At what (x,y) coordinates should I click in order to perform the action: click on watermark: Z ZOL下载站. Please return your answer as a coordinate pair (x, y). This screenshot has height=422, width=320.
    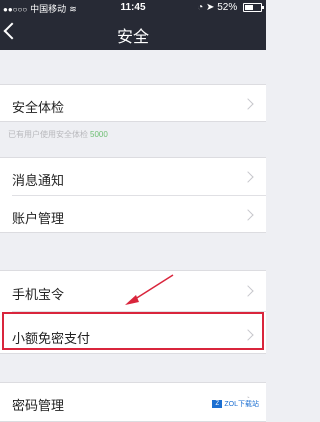
    Looking at the image, I should click on (235, 404).